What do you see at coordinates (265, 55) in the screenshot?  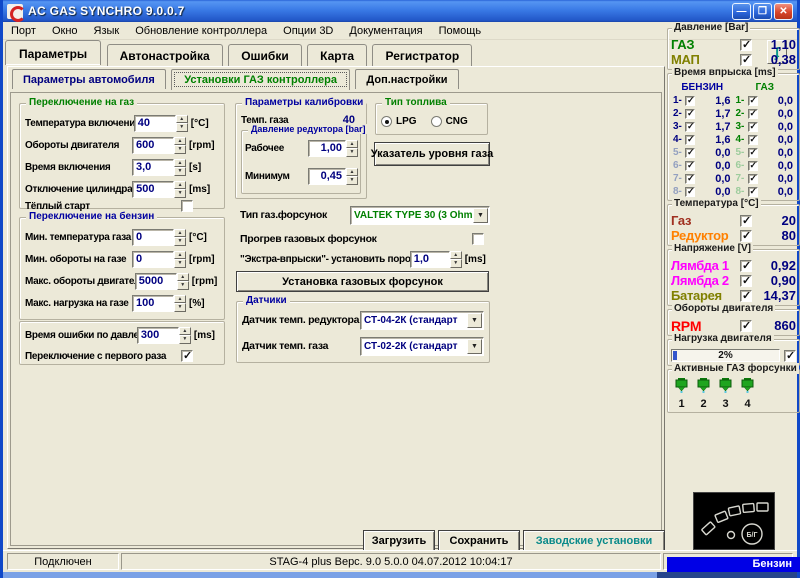 I see `tab-errors: Ошибки` at bounding box center [265, 55].